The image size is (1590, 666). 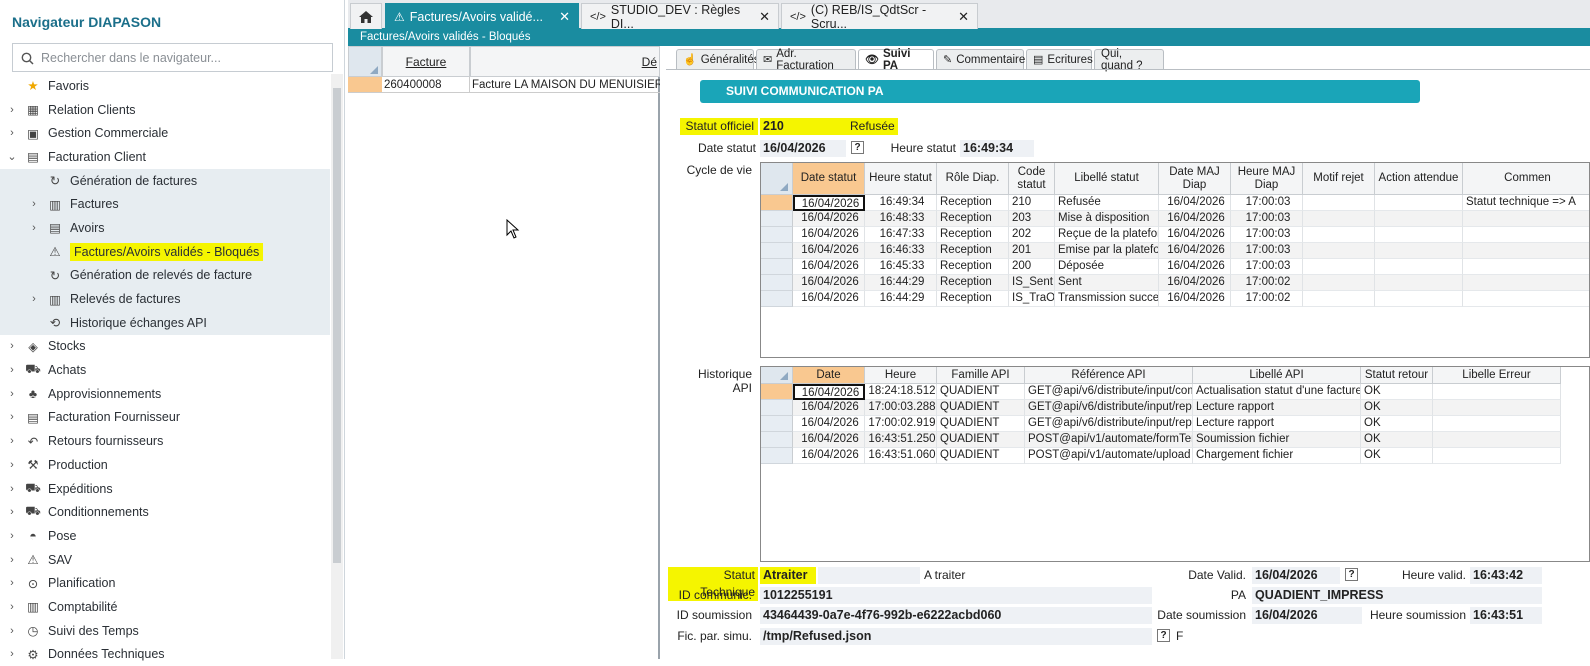 I want to click on nav-item-factures-avoirs-valid-s-bloqu-s: ⚠Factures/Avoirs validés - Bloqués, so click(x=165, y=252).